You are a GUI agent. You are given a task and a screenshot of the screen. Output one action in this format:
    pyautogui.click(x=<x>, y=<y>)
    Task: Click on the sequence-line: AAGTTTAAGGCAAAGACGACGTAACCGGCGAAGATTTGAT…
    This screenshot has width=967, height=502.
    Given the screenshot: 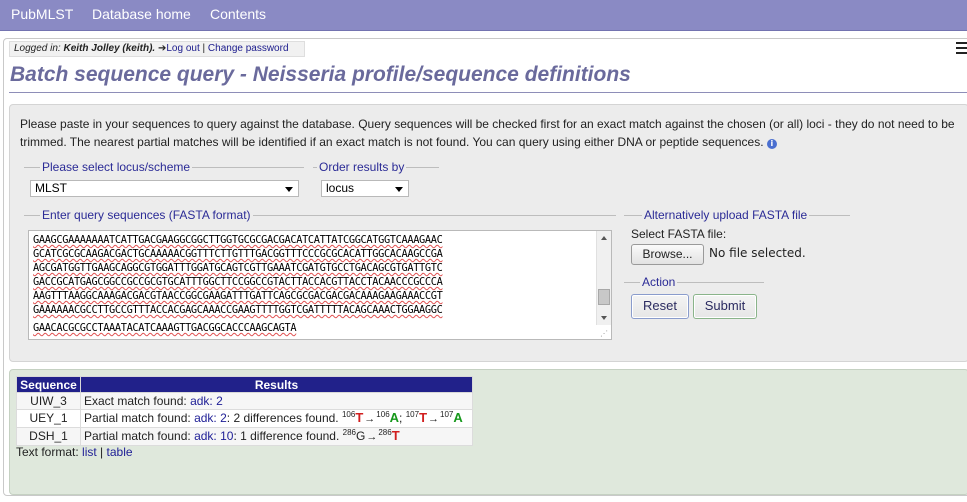 What is the action you would take?
    pyautogui.click(x=238, y=296)
    